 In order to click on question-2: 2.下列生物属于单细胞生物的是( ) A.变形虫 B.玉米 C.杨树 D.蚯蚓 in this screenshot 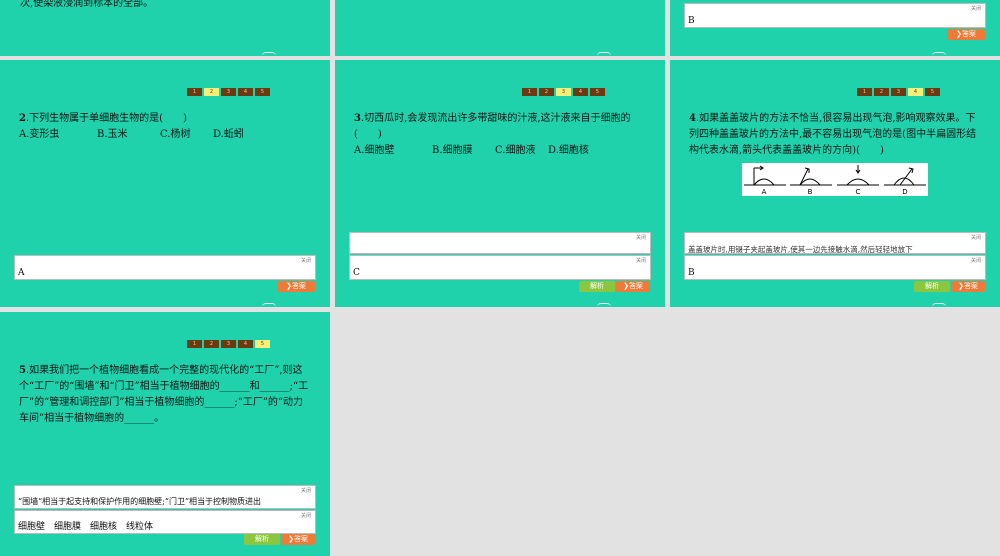, I will do `click(169, 127)`.